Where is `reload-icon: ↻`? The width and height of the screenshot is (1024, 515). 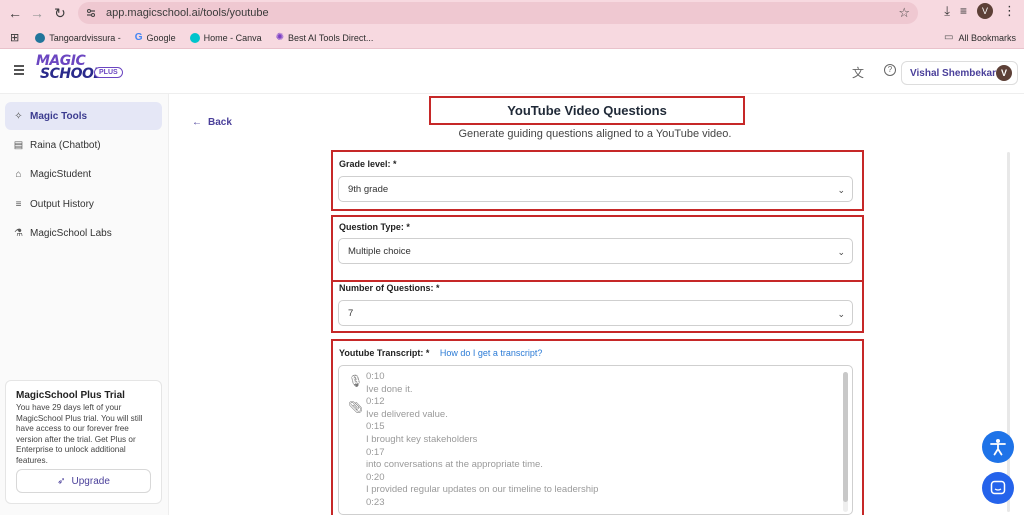
reload-icon: ↻ is located at coordinates (60, 13).